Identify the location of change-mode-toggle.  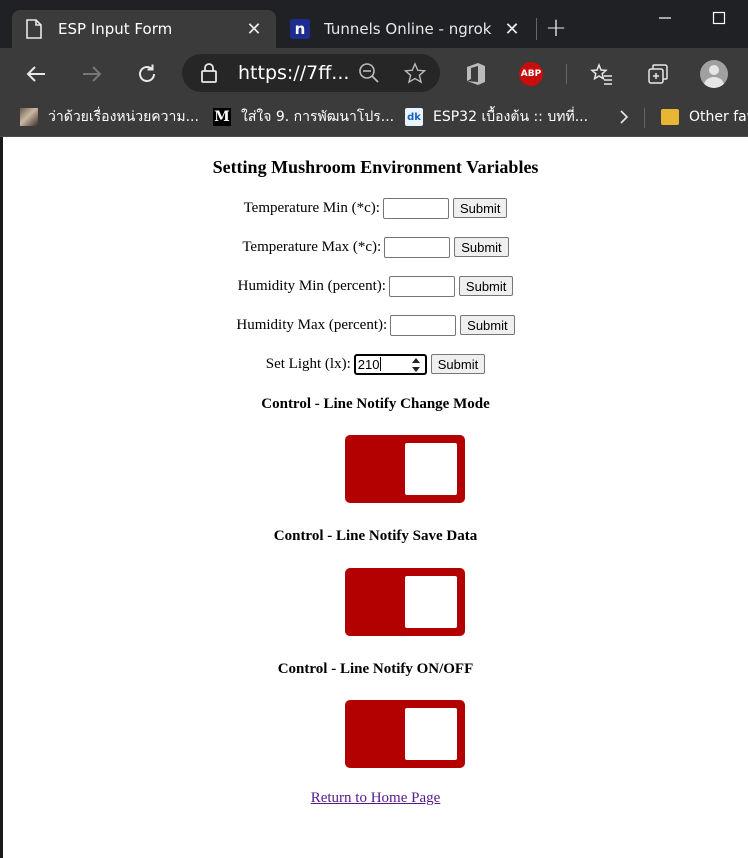
(405, 469).